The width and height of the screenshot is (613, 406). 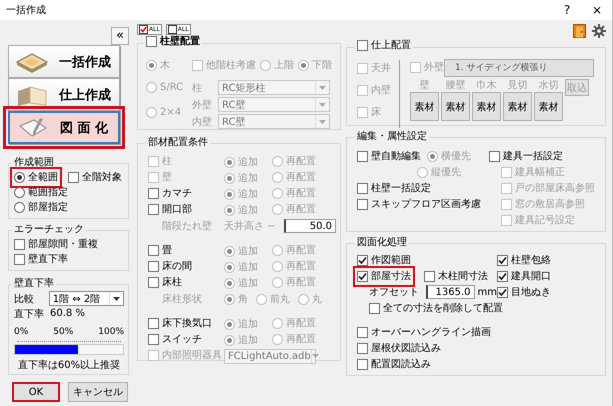 What do you see at coordinates (178, 143) in the screenshot?
I see `group-title: 部材配置条件` at bounding box center [178, 143].